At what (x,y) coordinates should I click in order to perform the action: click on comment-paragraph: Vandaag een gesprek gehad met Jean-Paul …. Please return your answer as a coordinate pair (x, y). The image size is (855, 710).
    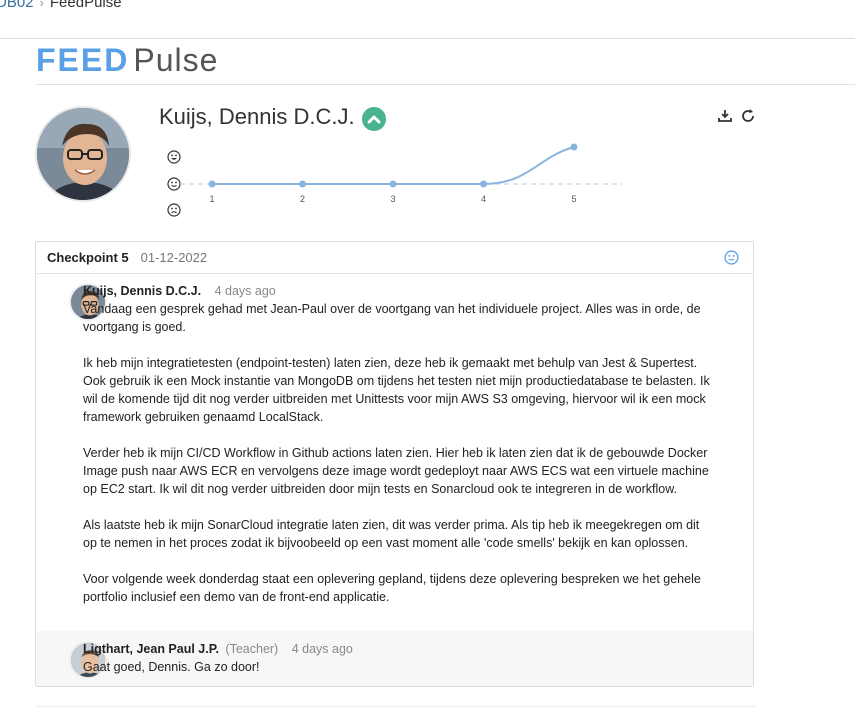
    Looking at the image, I should click on (392, 318).